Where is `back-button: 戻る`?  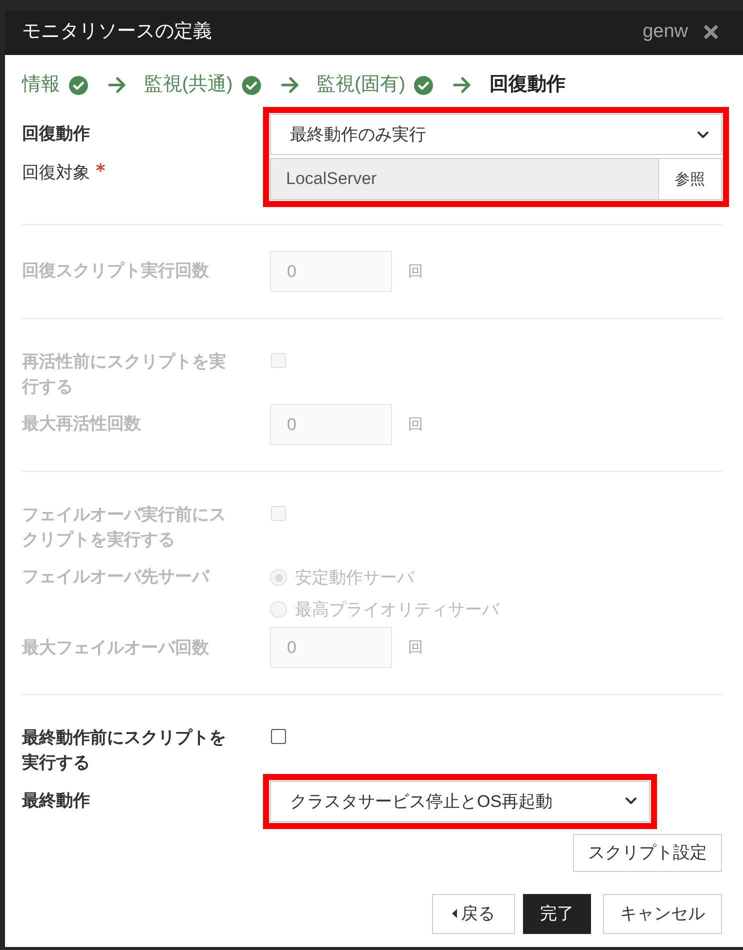 back-button: 戻る is located at coordinates (473, 914).